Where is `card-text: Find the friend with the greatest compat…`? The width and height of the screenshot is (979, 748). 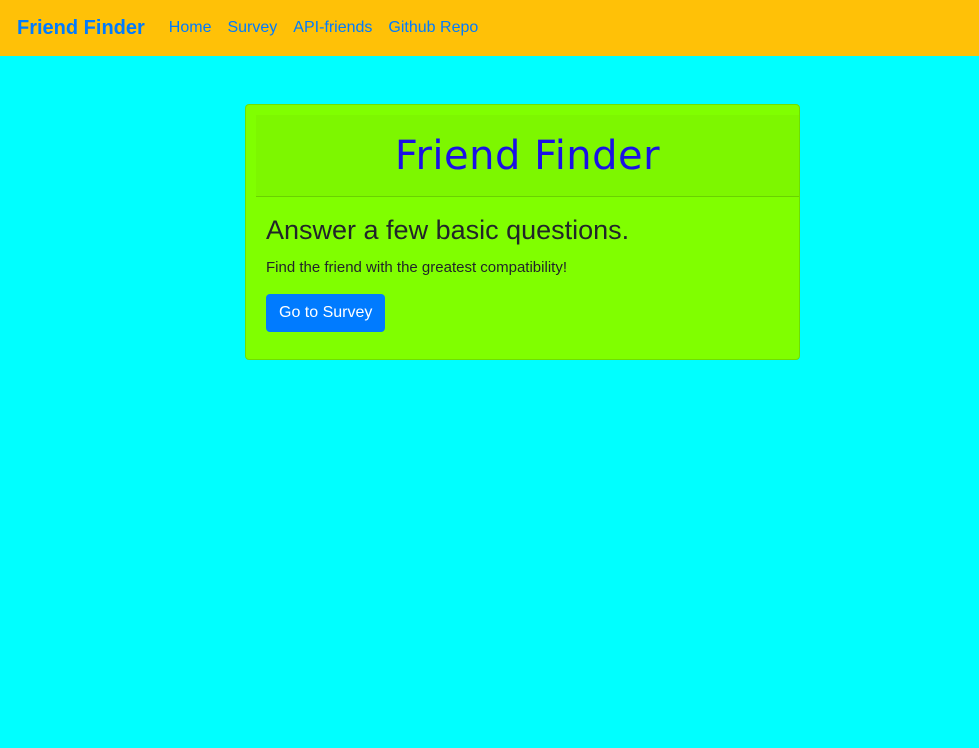 card-text: Find the friend with the greatest compat… is located at coordinates (416, 267).